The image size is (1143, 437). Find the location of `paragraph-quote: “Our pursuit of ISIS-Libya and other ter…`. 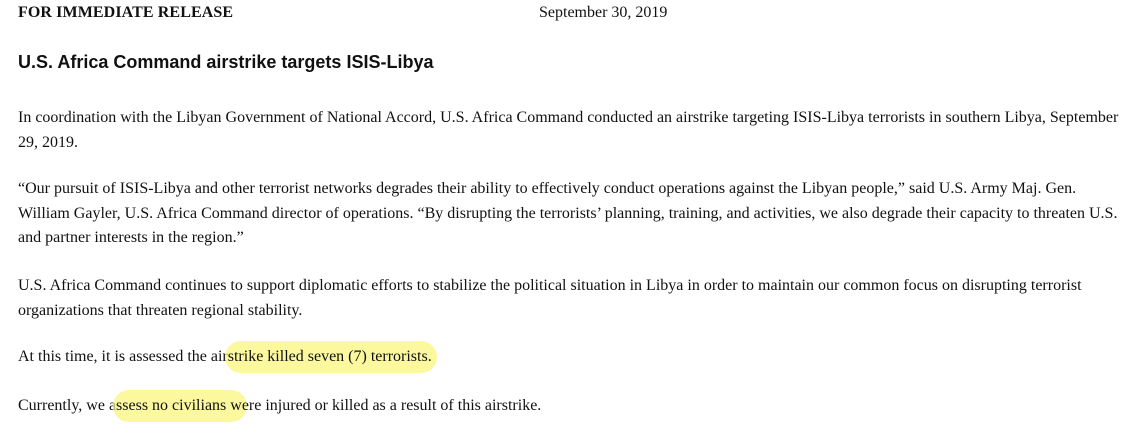

paragraph-quote: “Our pursuit of ISIS-Libya and other ter… is located at coordinates (568, 213).